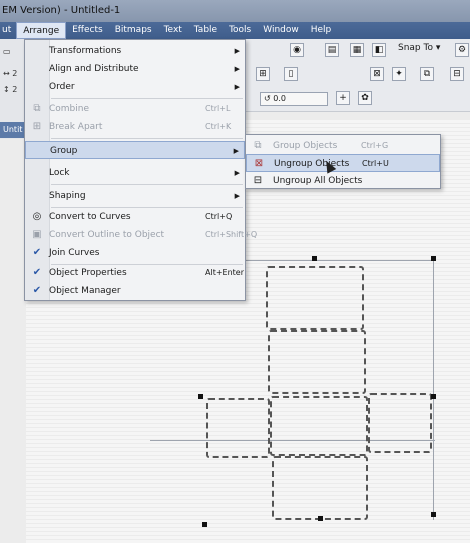  What do you see at coordinates (343, 146) in the screenshot?
I see `menu-item-group-objects: ⧉ Group Objects Ctrl+G` at bounding box center [343, 146].